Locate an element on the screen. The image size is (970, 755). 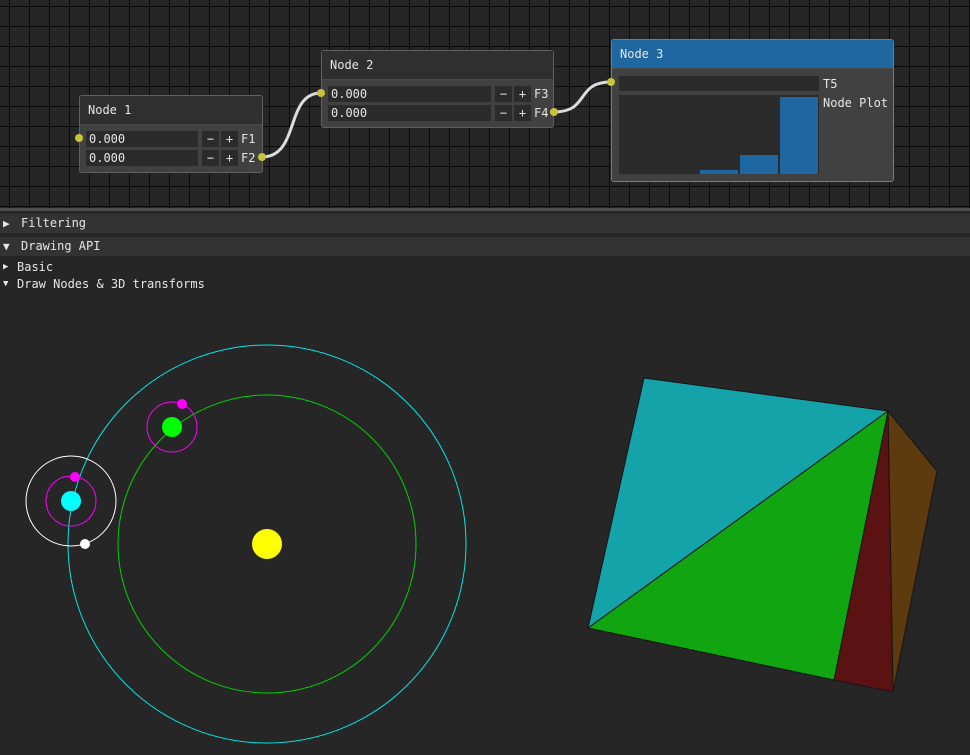
draw-nodes-title: Draw Nodes & 3D transforms is located at coordinates (111, 284).